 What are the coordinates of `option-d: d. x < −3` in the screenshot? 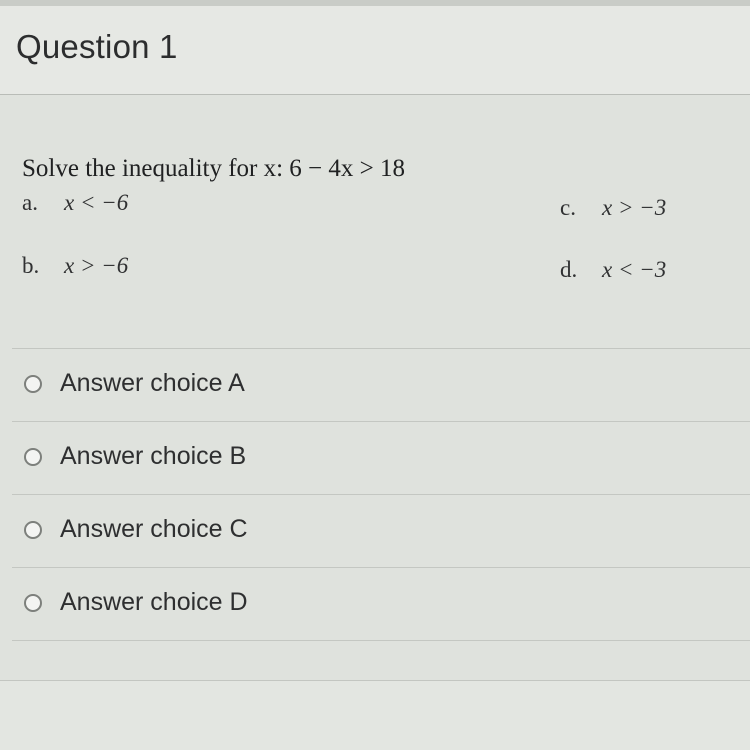 It's located at (613, 270).